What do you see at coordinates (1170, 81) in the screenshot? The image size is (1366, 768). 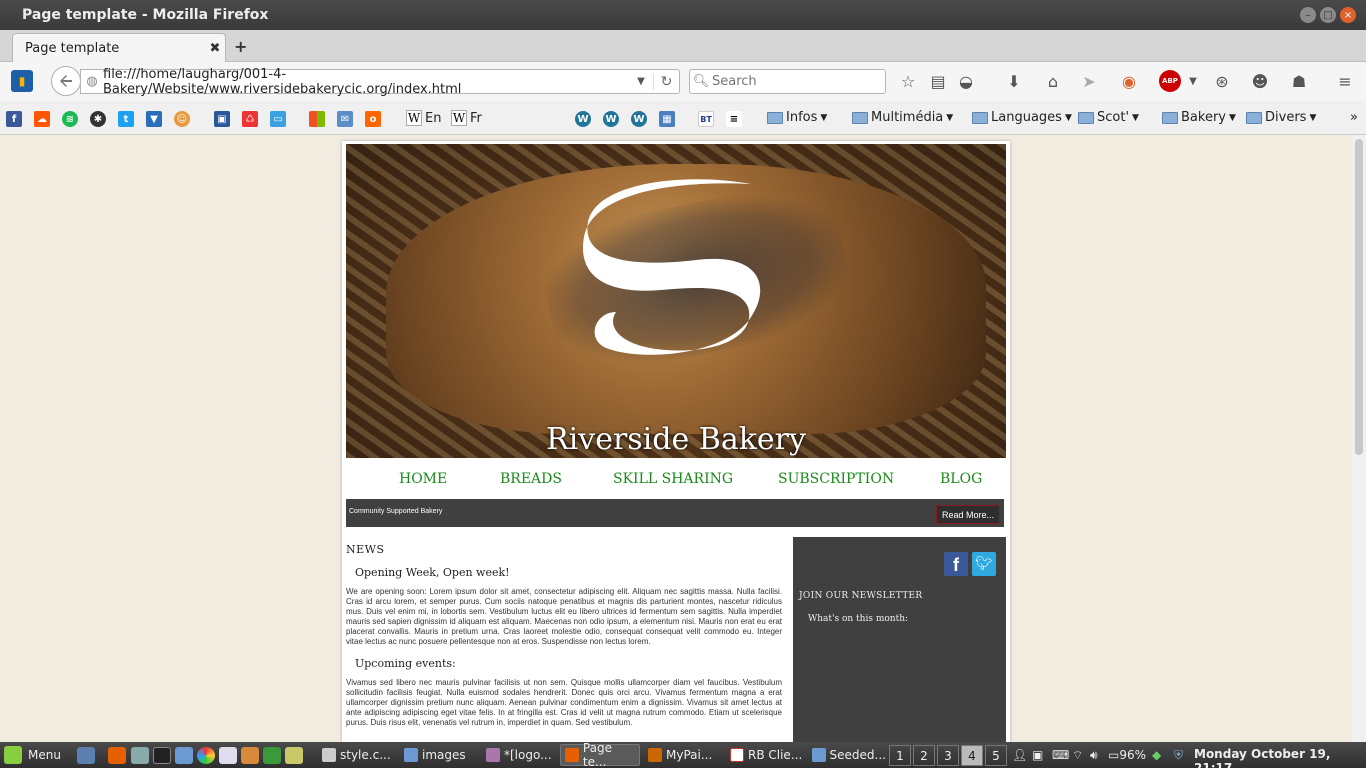 I see `adblock-icon: ABP` at bounding box center [1170, 81].